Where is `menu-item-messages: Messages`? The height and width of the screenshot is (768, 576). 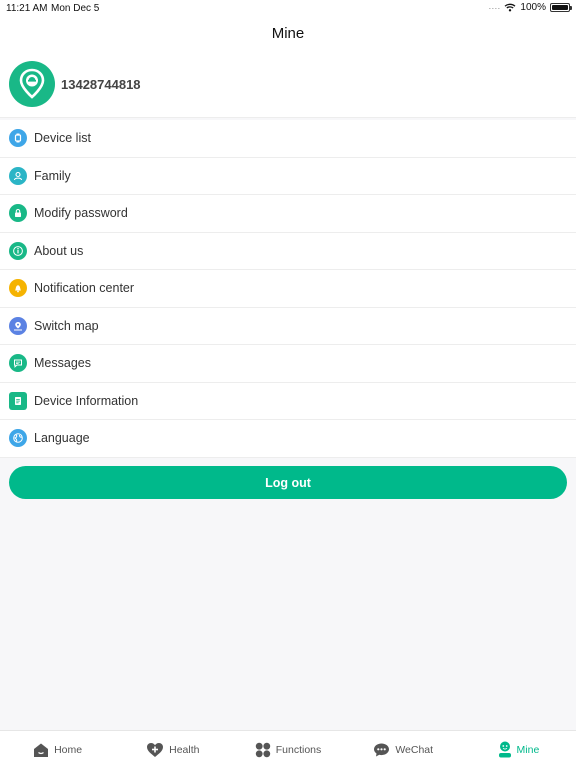 menu-item-messages: Messages is located at coordinates (288, 364).